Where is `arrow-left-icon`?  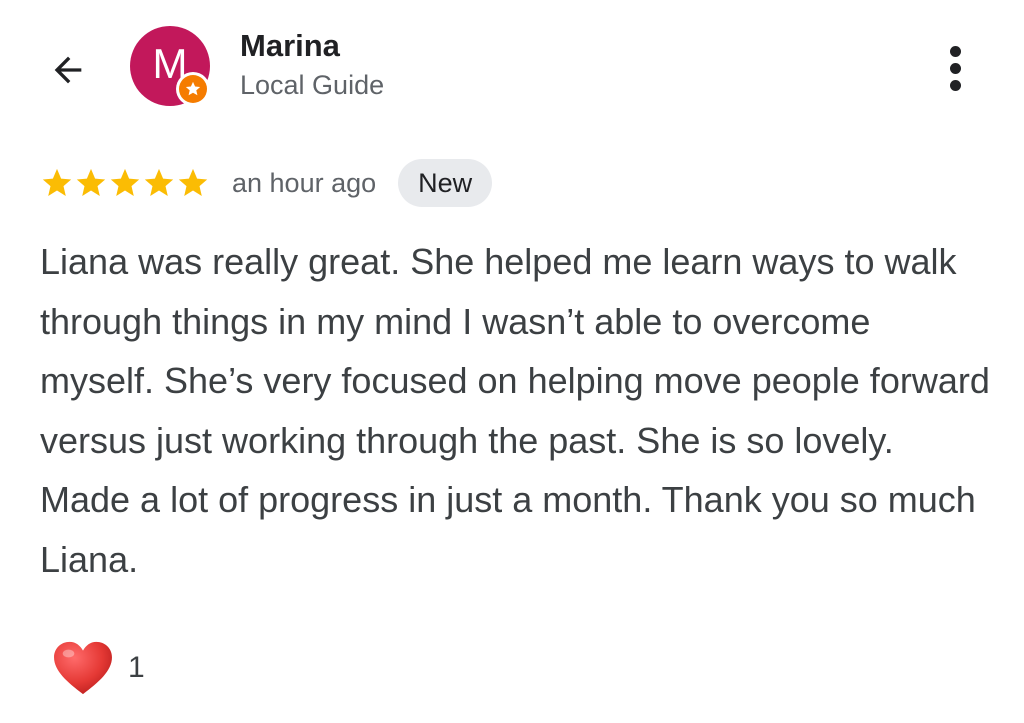 arrow-left-icon is located at coordinates (68, 70).